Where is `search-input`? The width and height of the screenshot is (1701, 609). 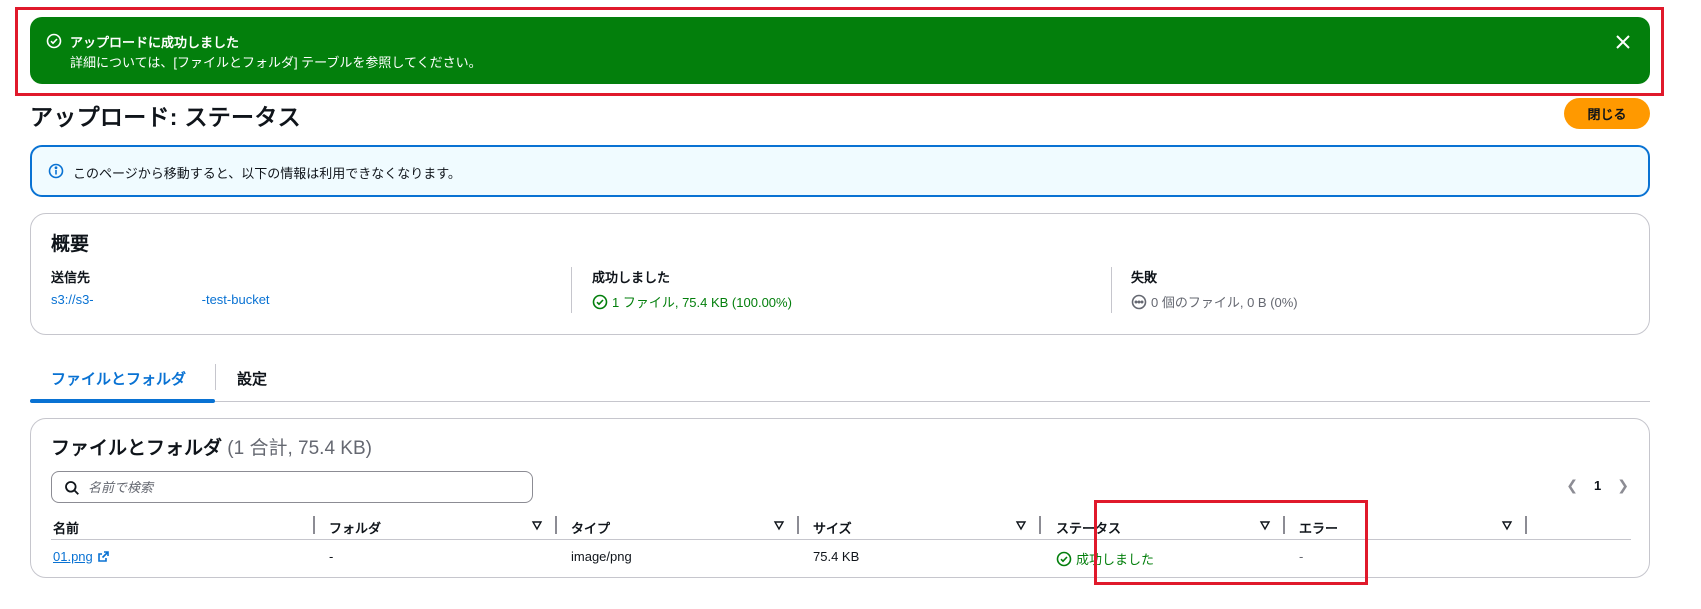
search-input is located at coordinates (303, 487).